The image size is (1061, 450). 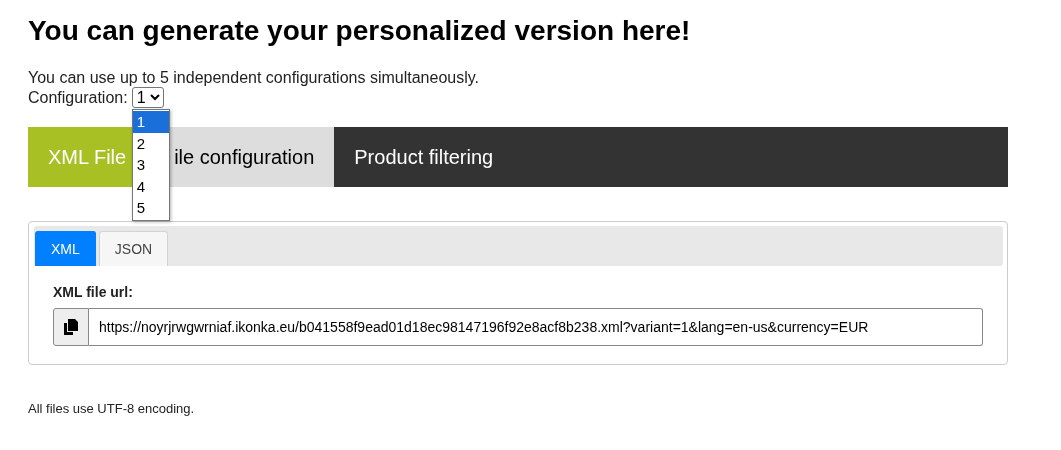 I want to click on chevron-icon, so click(x=154, y=97).